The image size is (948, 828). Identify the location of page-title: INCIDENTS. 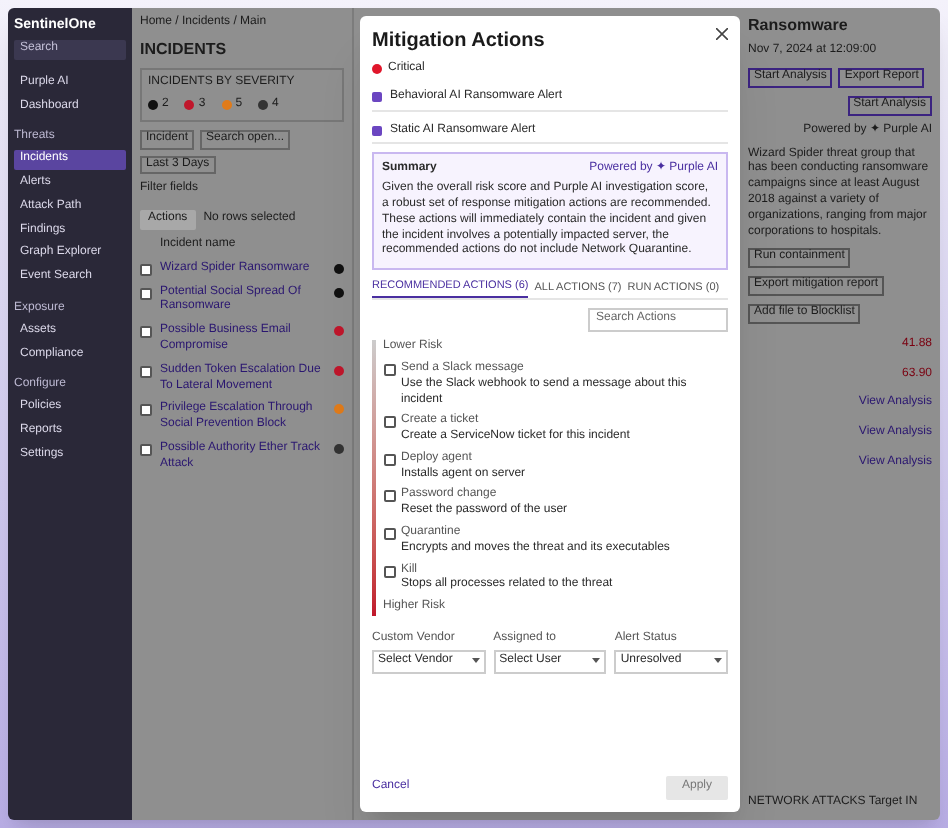
(183, 50).